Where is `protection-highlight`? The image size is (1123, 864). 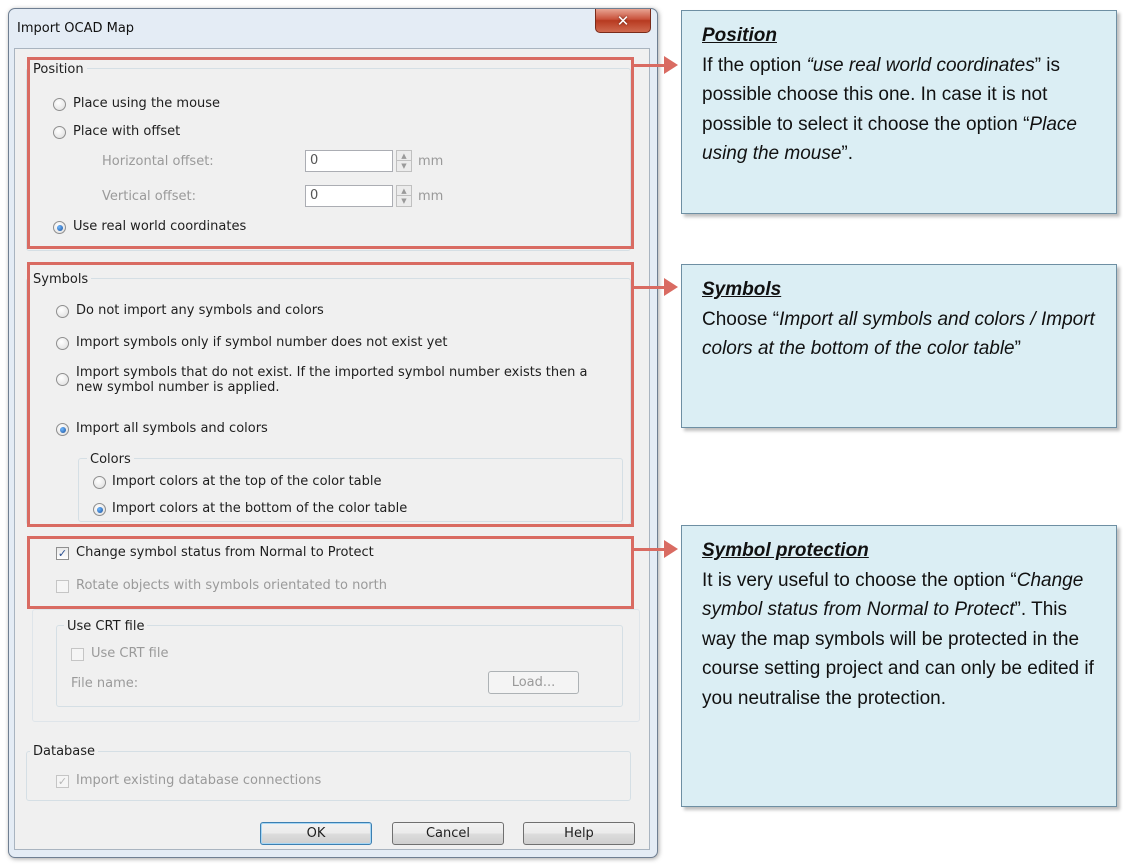
protection-highlight is located at coordinates (330, 572).